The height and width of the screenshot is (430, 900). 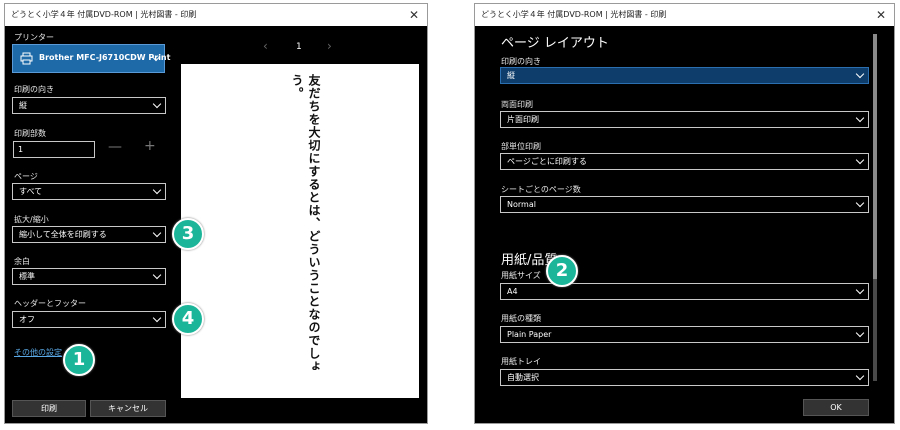 What do you see at coordinates (836, 407) in the screenshot?
I see `ok-button: OK` at bounding box center [836, 407].